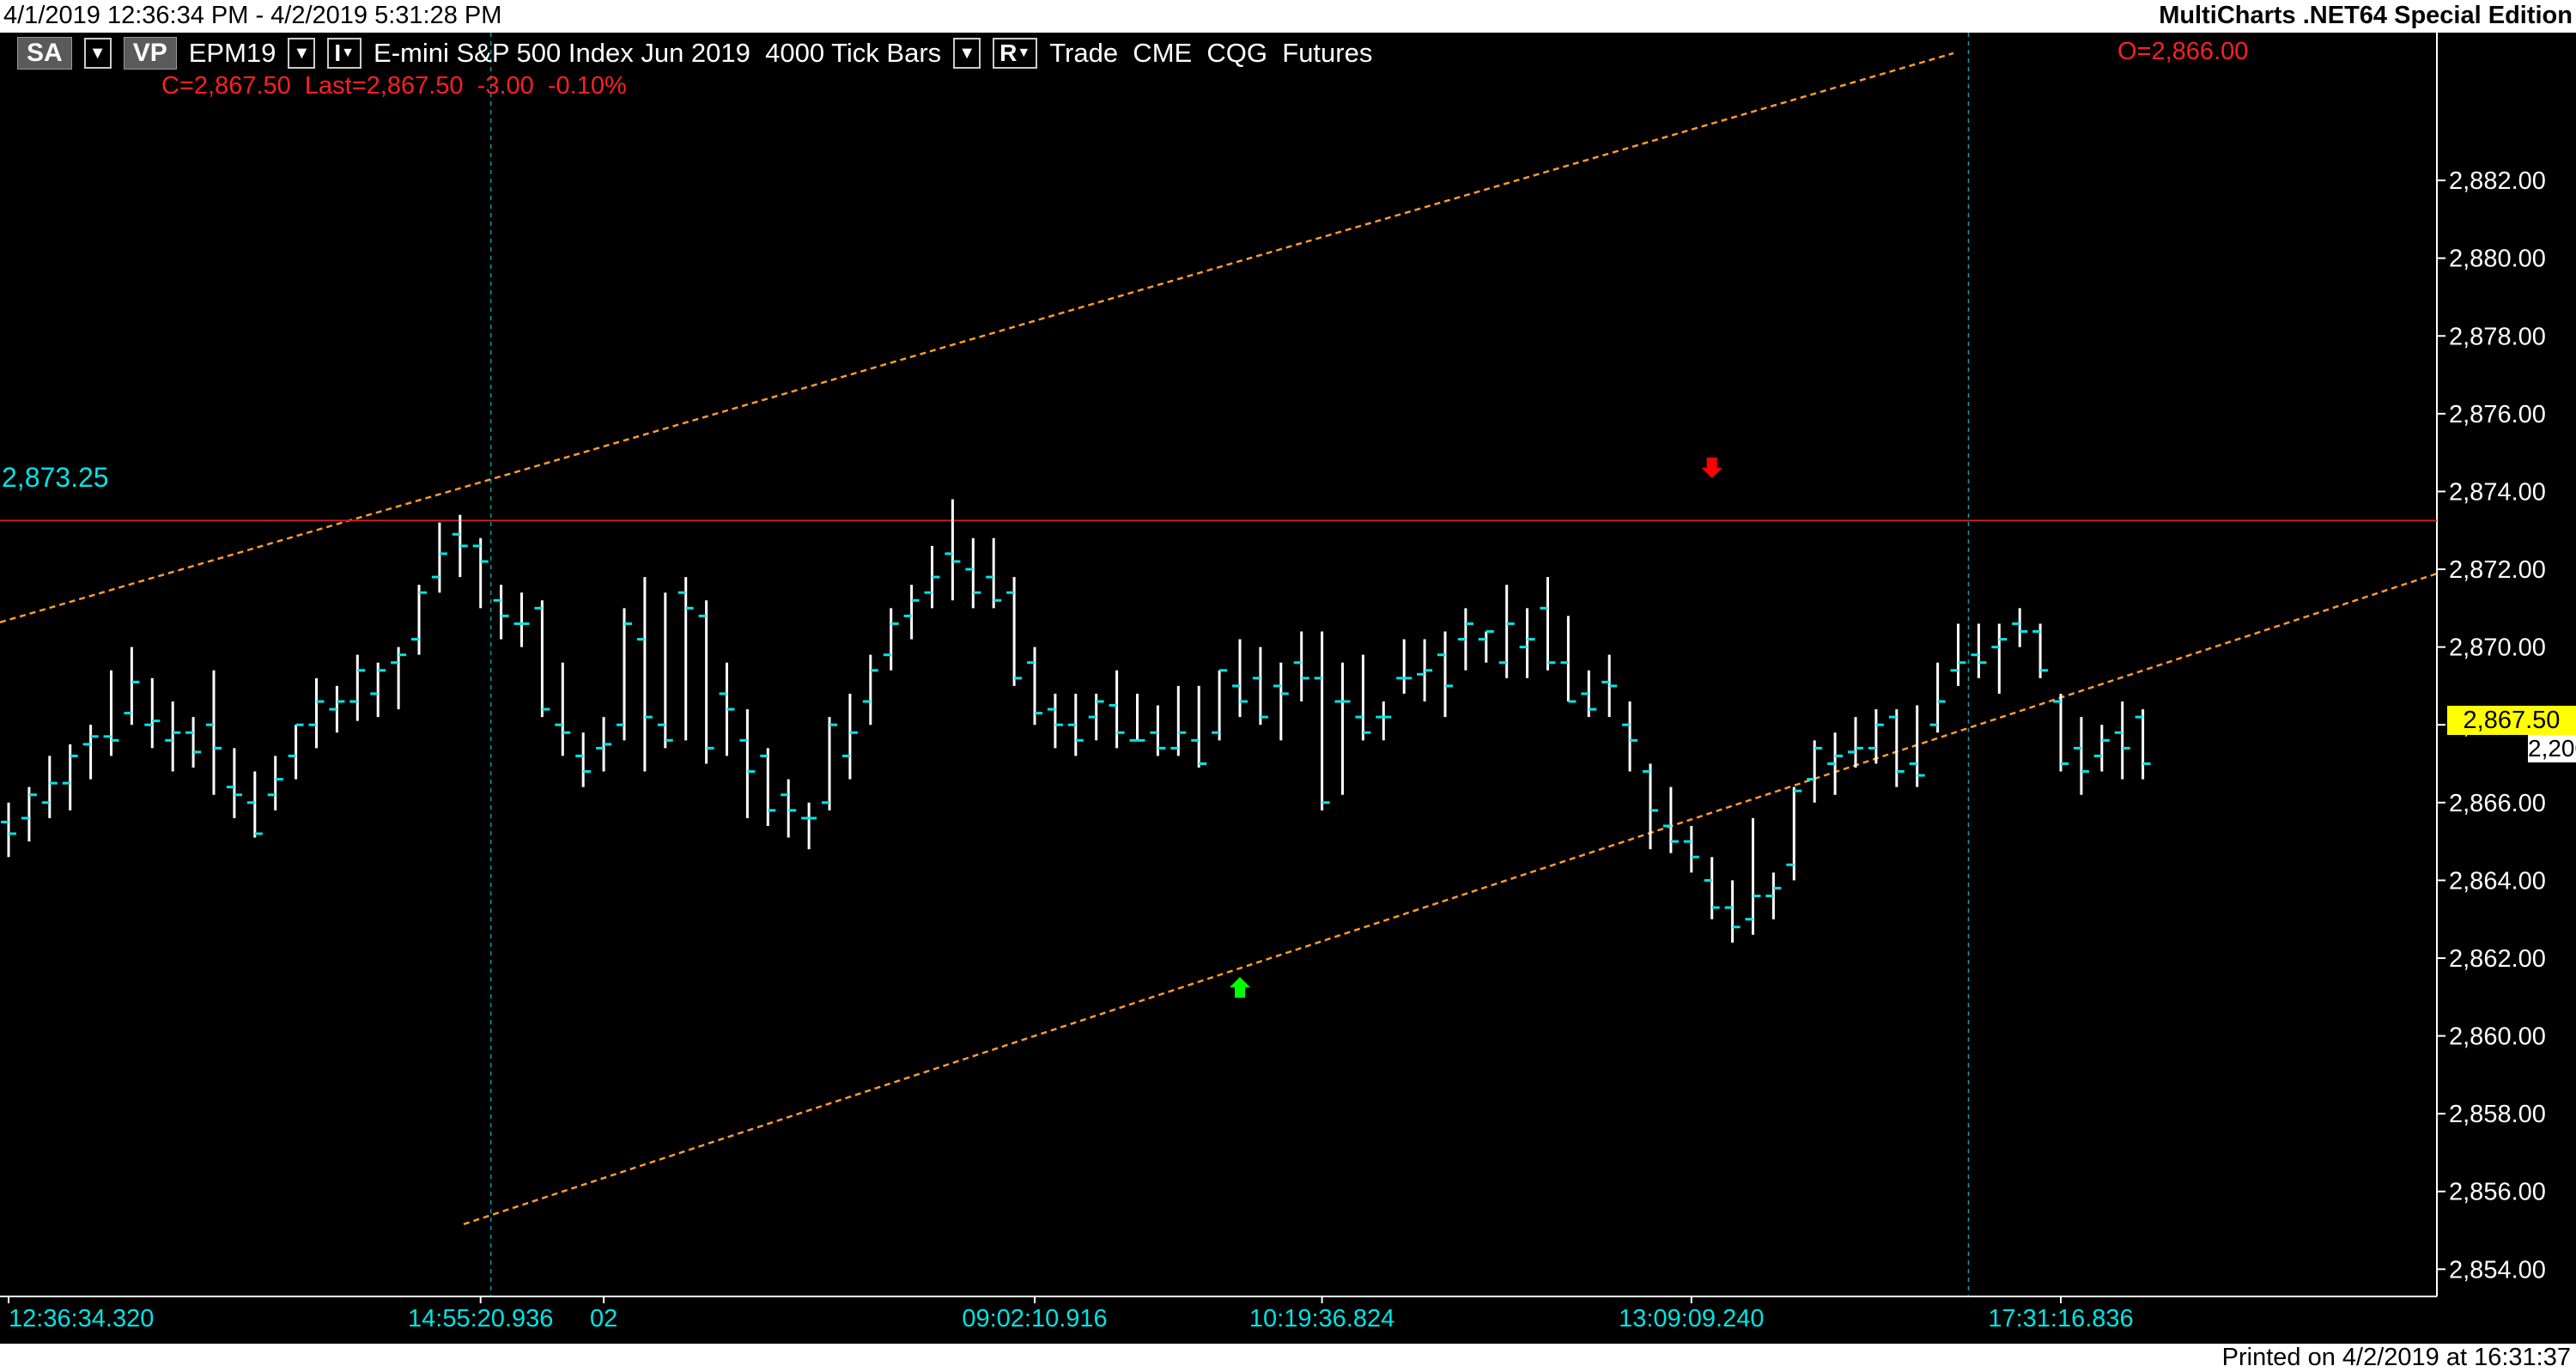 The image size is (2576, 1372). What do you see at coordinates (1711, 467) in the screenshot?
I see `sell-arrow-icon` at bounding box center [1711, 467].